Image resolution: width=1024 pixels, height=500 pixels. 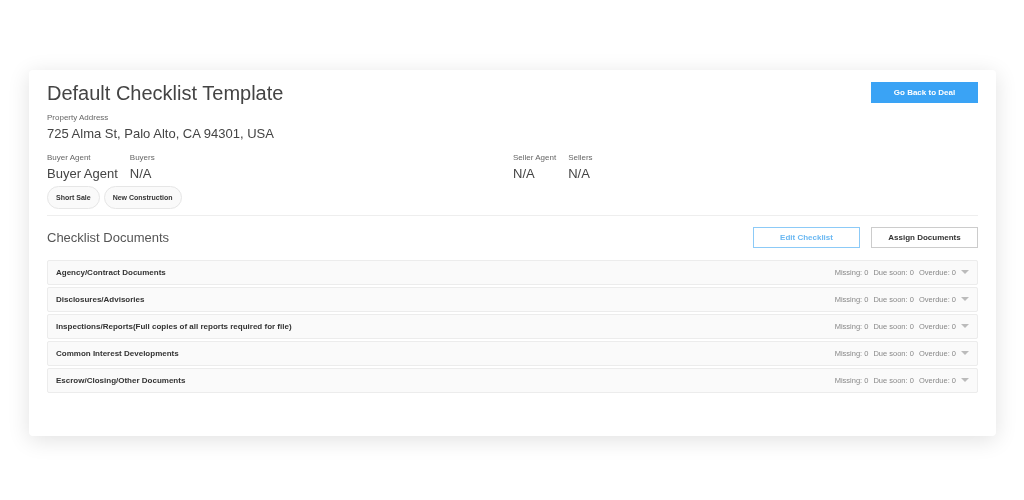 What do you see at coordinates (924, 237) in the screenshot?
I see `assign-documents-button: Assign Documents` at bounding box center [924, 237].